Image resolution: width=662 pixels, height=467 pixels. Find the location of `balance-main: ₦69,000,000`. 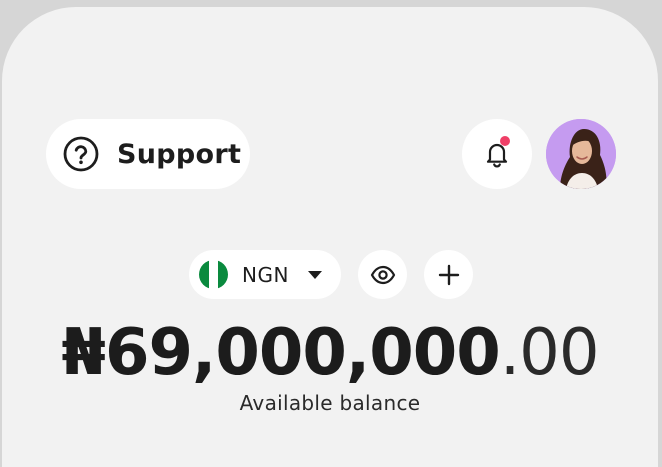

balance-main: ₦69,000,000 is located at coordinates (280, 353).